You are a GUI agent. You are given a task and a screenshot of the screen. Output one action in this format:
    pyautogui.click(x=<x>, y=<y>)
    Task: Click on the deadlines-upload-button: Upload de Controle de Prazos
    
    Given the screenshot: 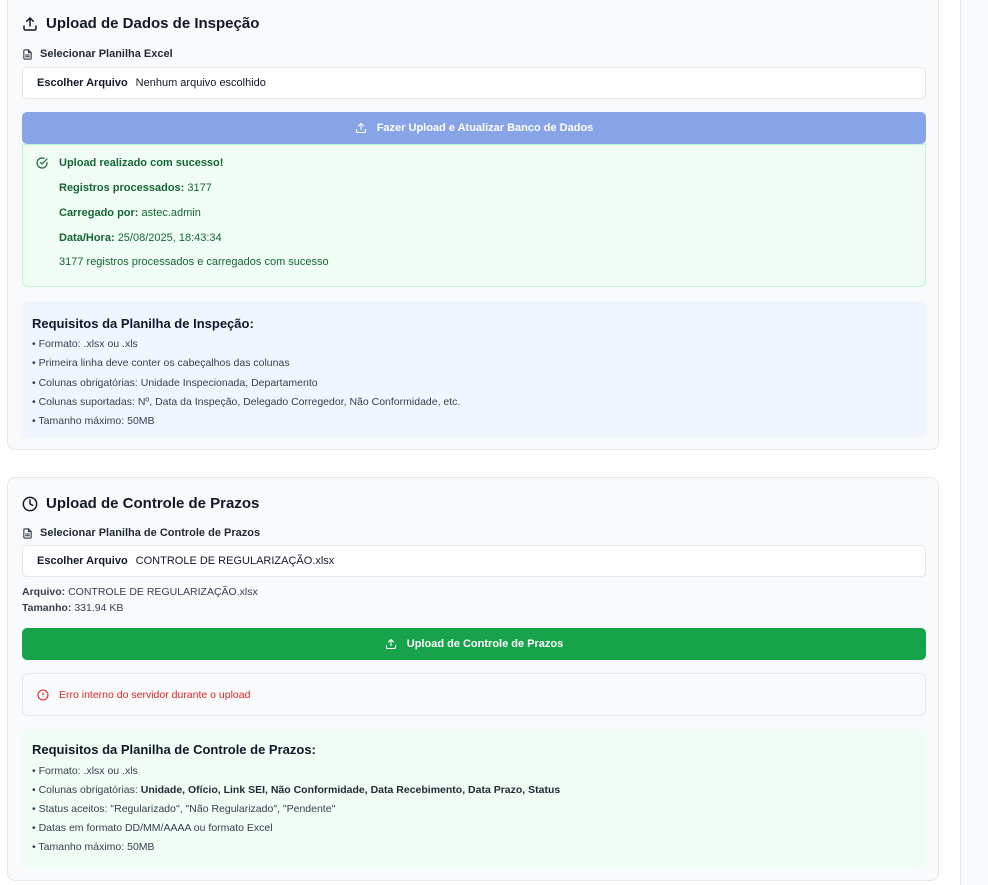 What is the action you would take?
    pyautogui.click(x=474, y=644)
    